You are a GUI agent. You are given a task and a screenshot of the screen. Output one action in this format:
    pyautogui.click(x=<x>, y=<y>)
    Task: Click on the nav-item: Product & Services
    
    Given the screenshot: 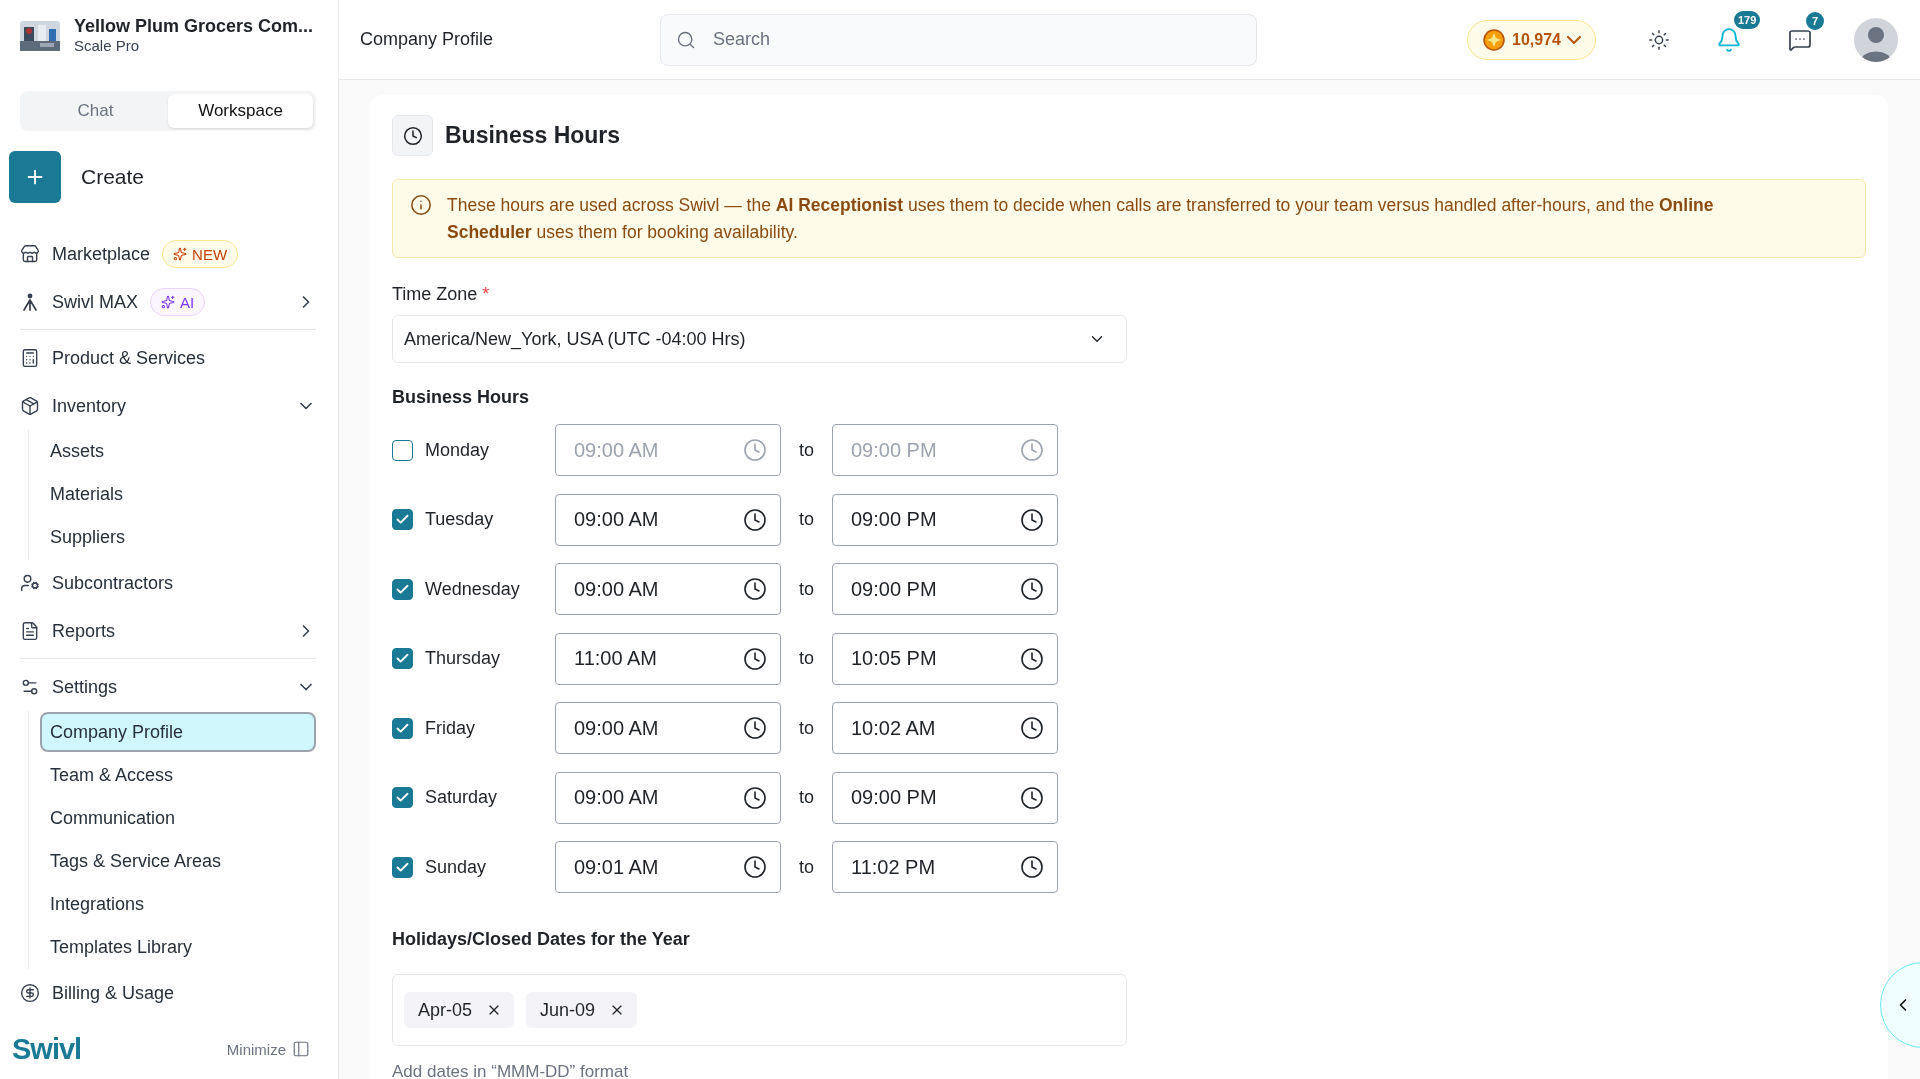 What is the action you would take?
    pyautogui.click(x=129, y=358)
    